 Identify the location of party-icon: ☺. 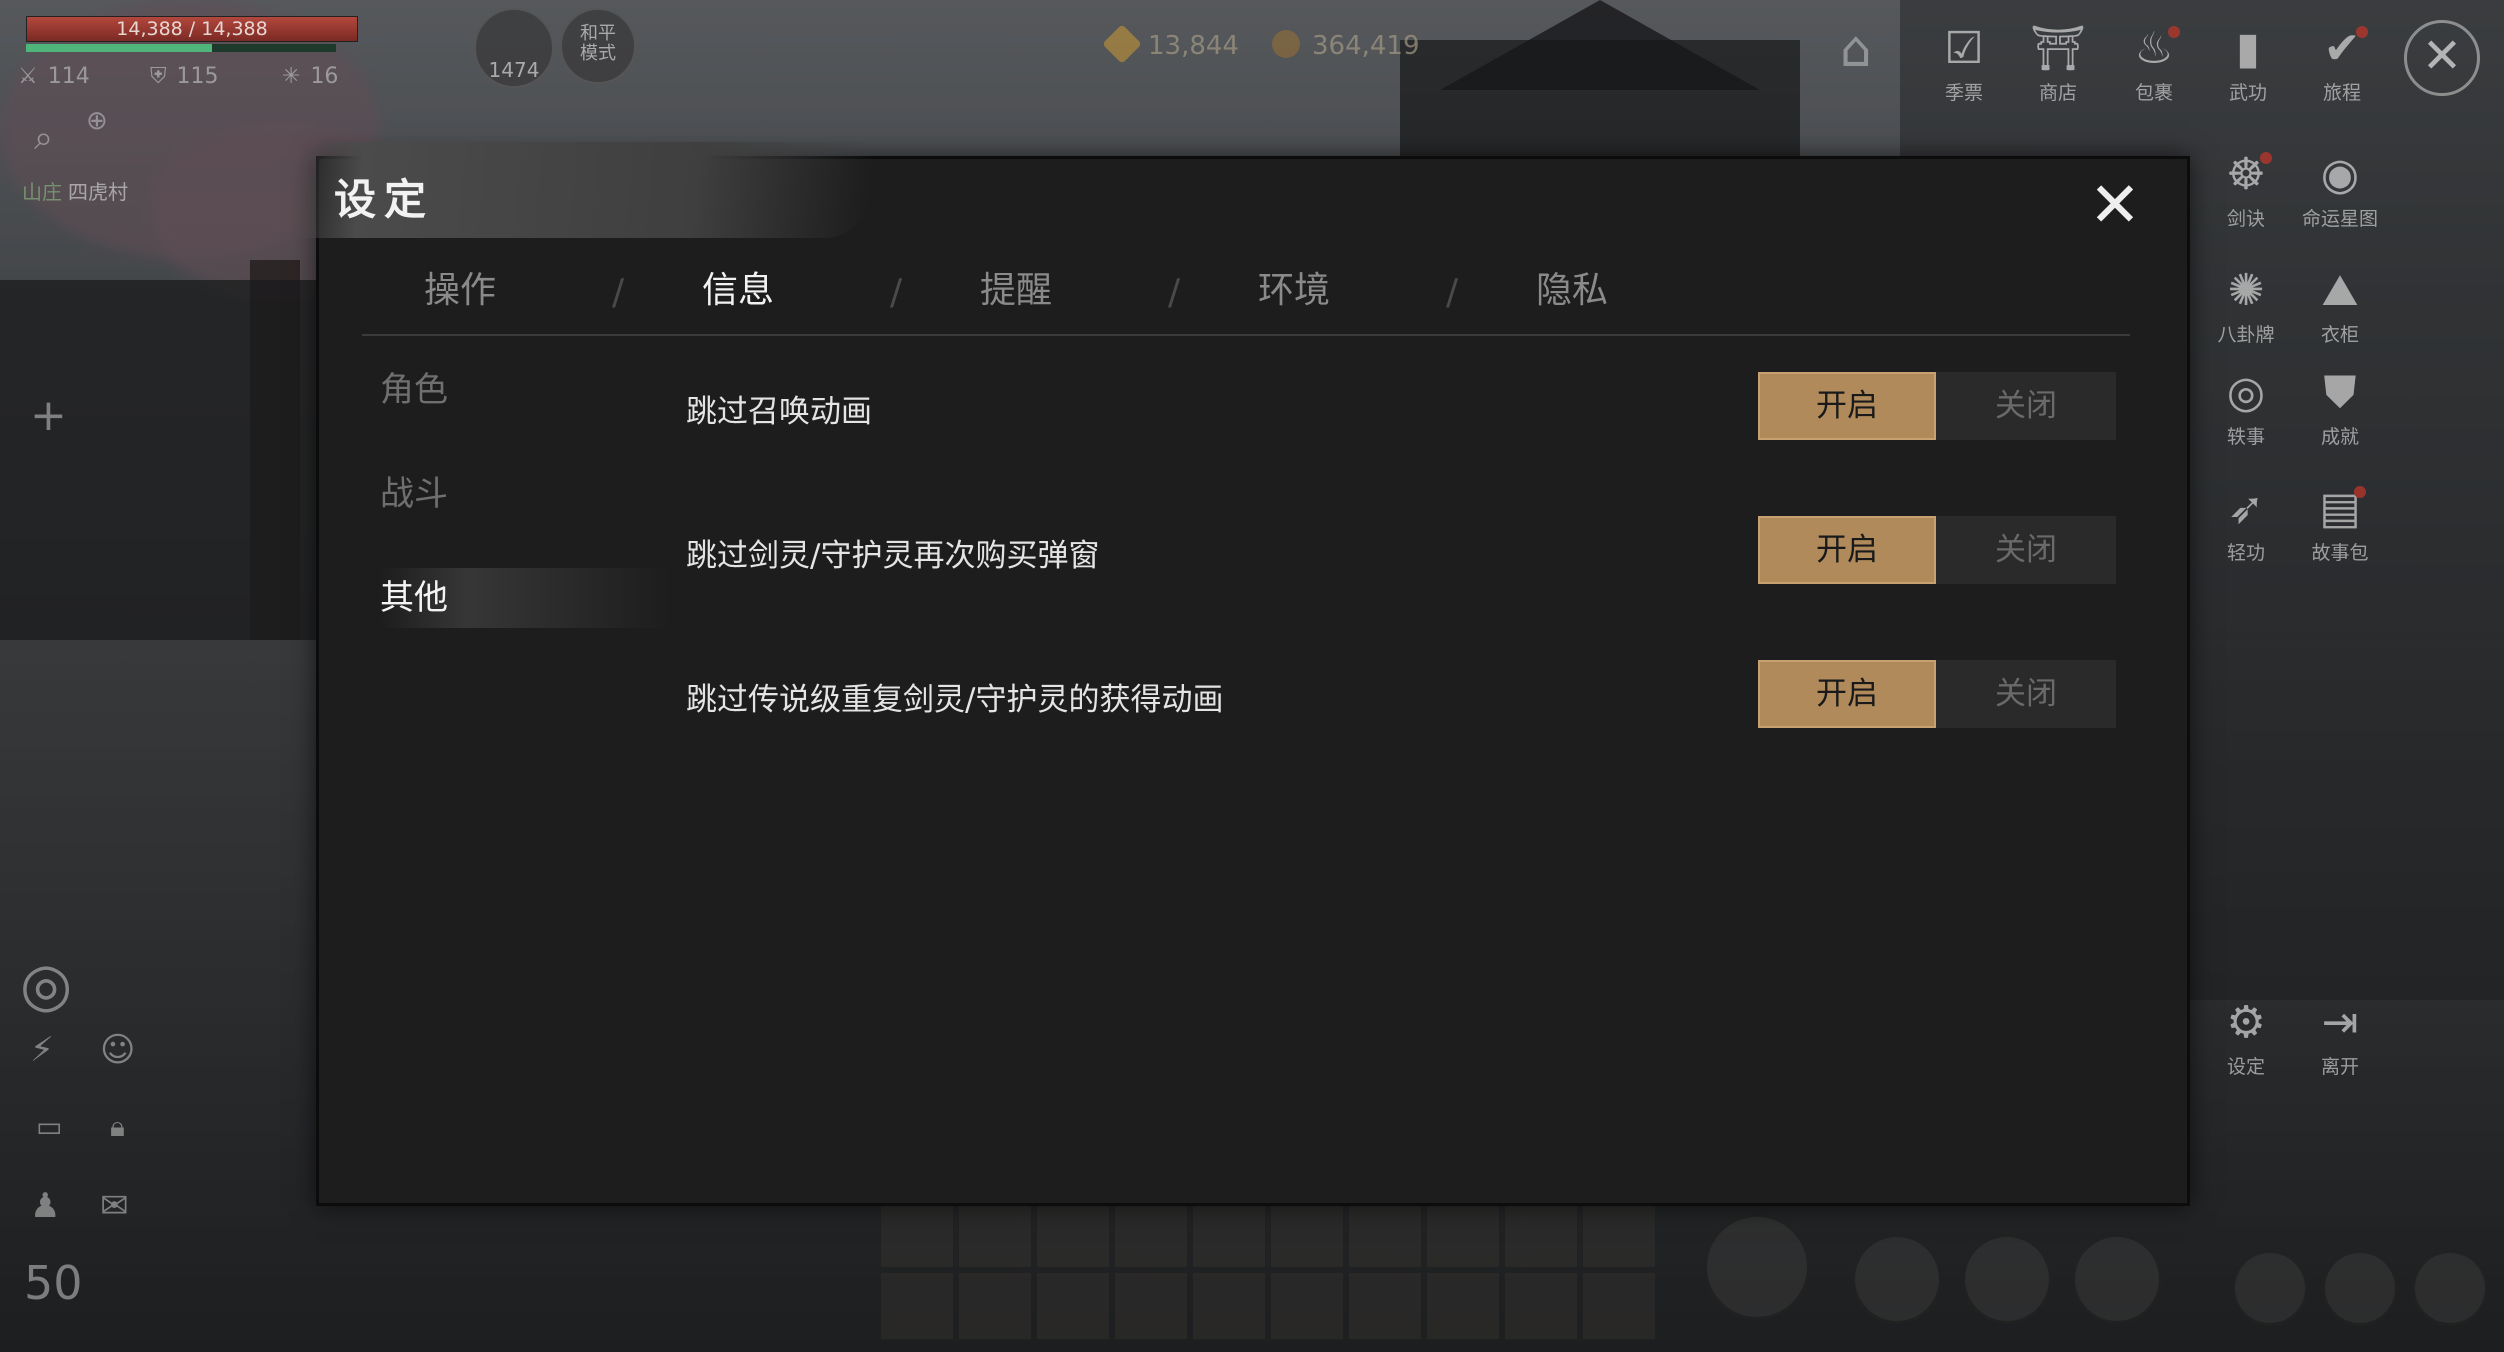
(117, 1050).